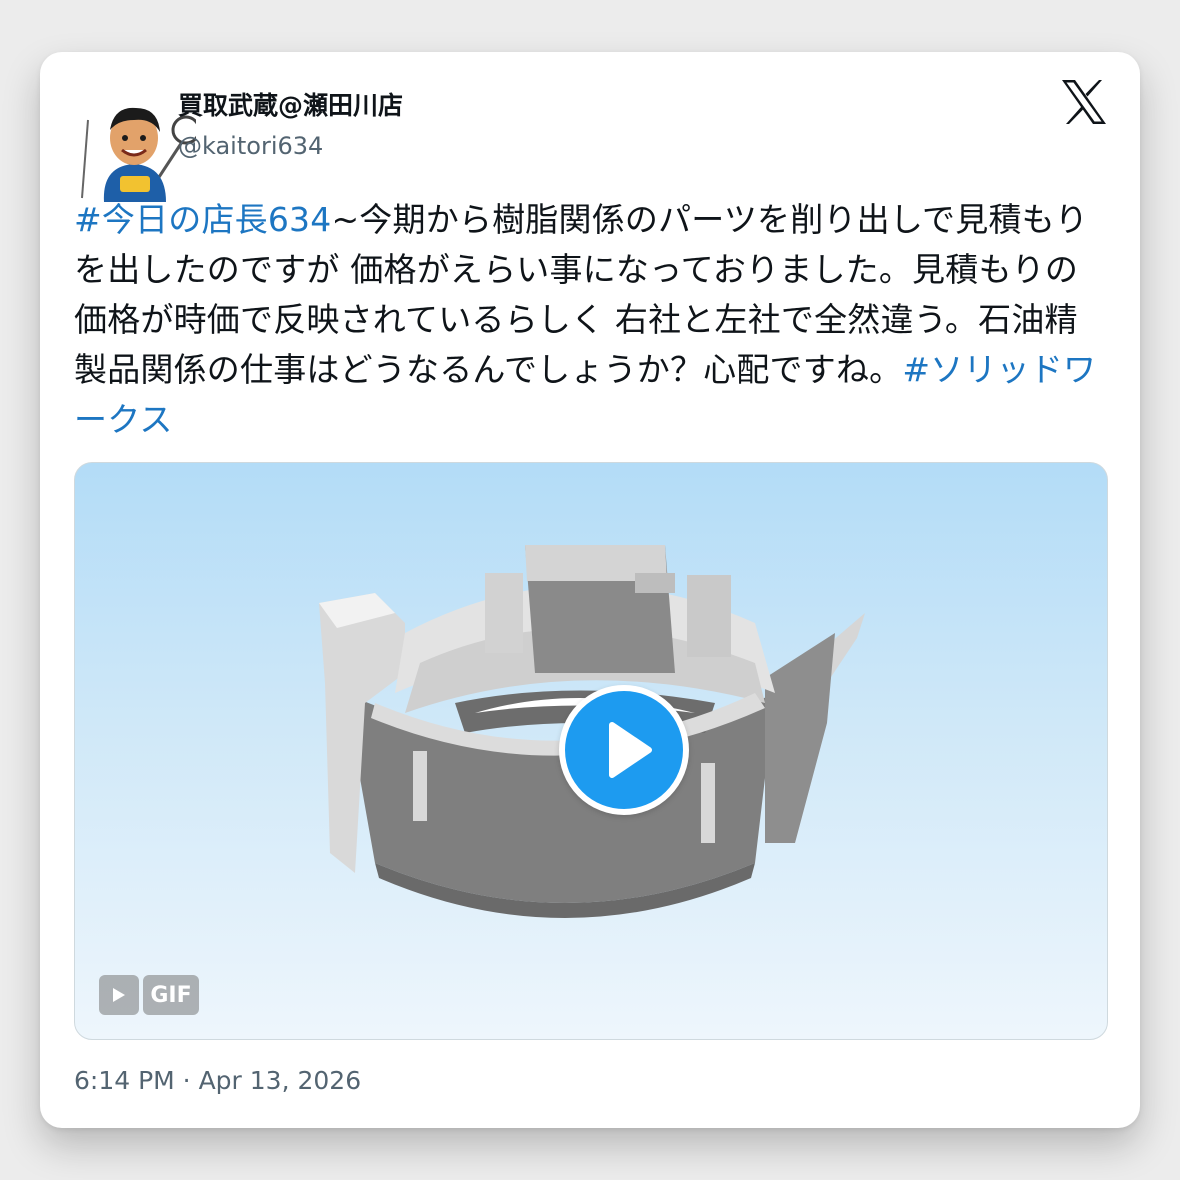 The height and width of the screenshot is (1180, 1180). Describe the element at coordinates (250, 146) in the screenshot. I see `user-handle: @kaitori634` at that location.